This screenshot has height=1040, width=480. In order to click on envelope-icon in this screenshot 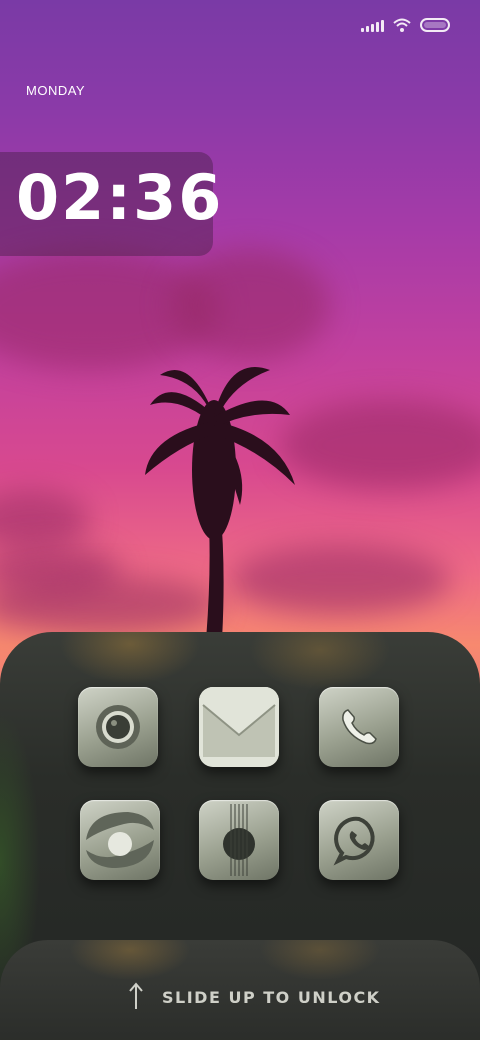, I will do `click(239, 727)`.